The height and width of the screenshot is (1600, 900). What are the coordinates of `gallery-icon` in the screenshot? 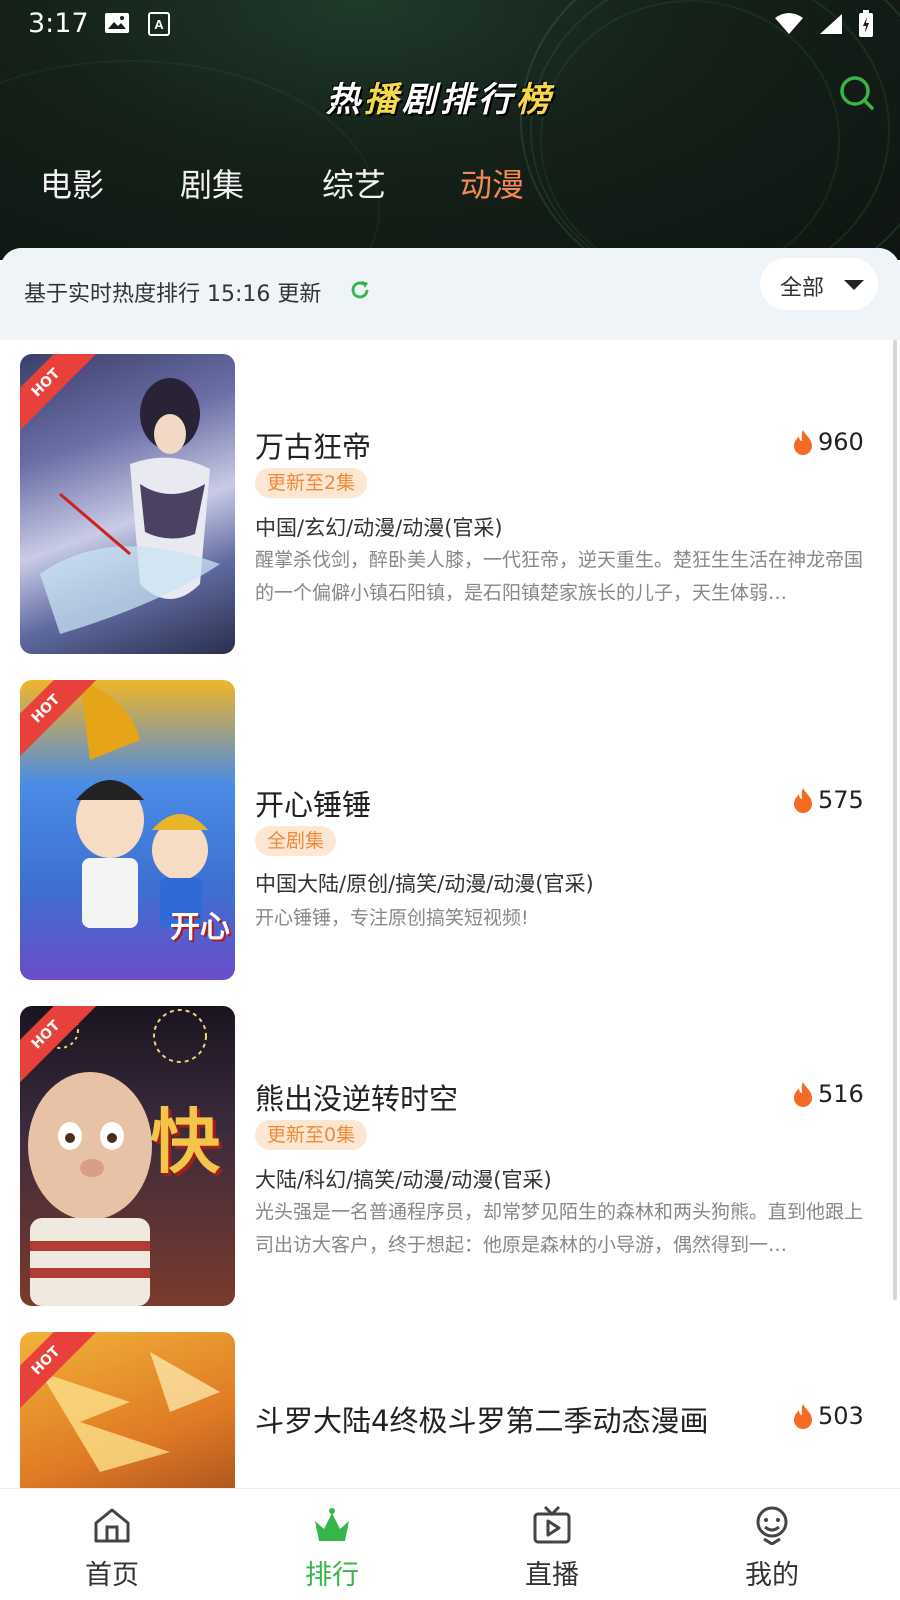 It's located at (117, 25).